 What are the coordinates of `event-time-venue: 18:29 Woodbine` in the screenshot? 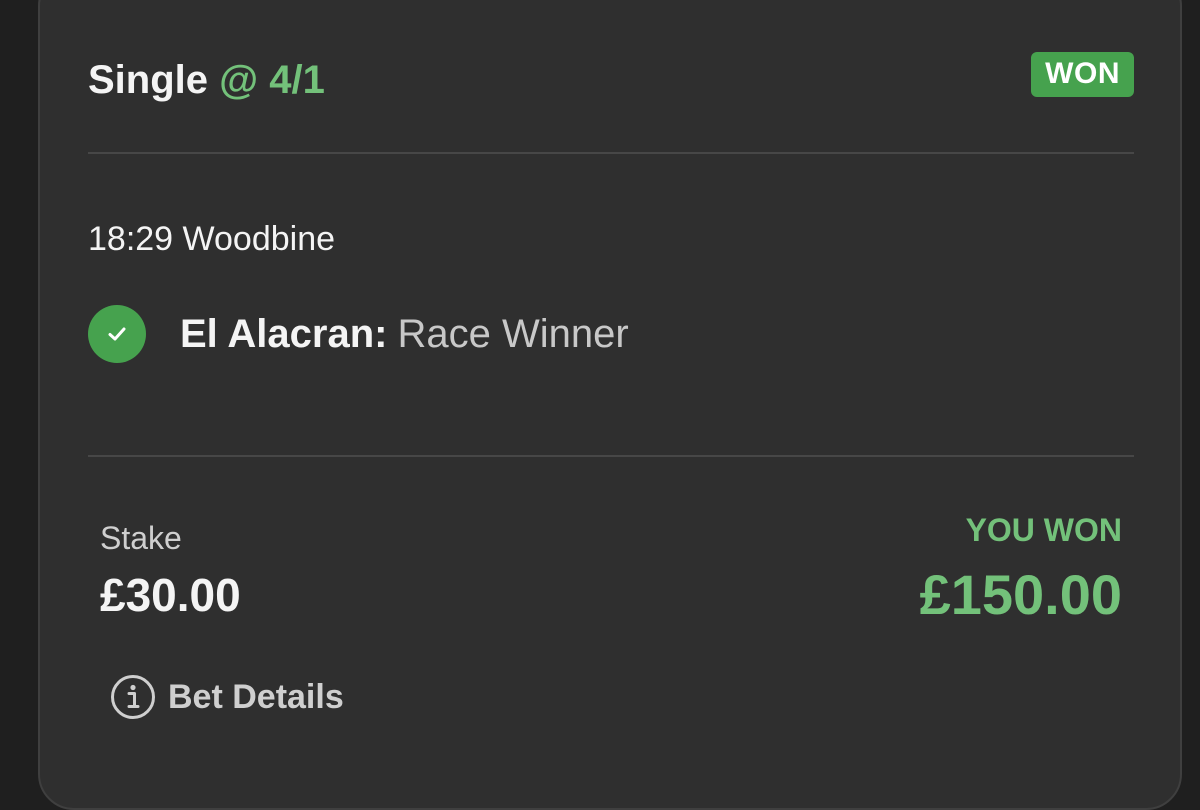 It's located at (212, 239).